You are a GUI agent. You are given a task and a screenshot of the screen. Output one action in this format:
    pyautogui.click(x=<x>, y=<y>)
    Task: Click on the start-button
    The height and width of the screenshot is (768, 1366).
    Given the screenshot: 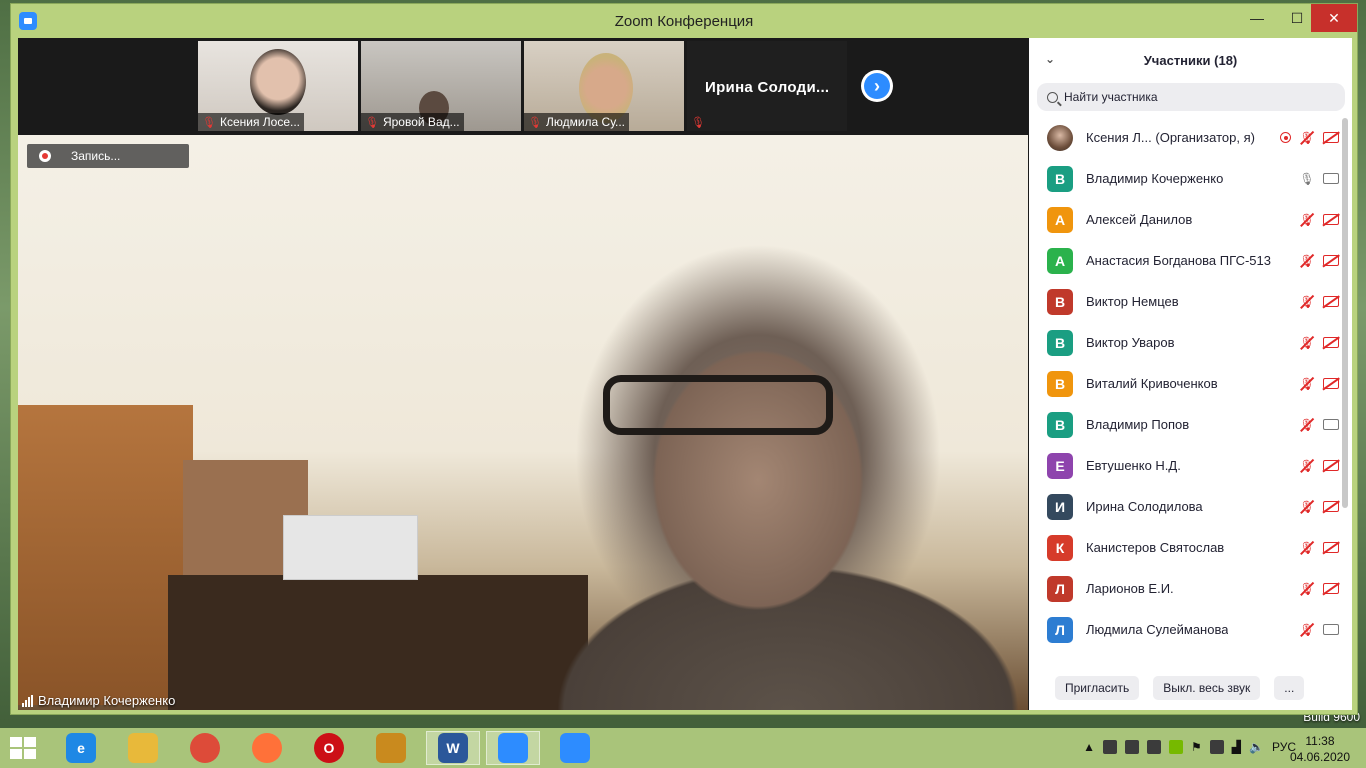 What is the action you would take?
    pyautogui.click(x=23, y=748)
    